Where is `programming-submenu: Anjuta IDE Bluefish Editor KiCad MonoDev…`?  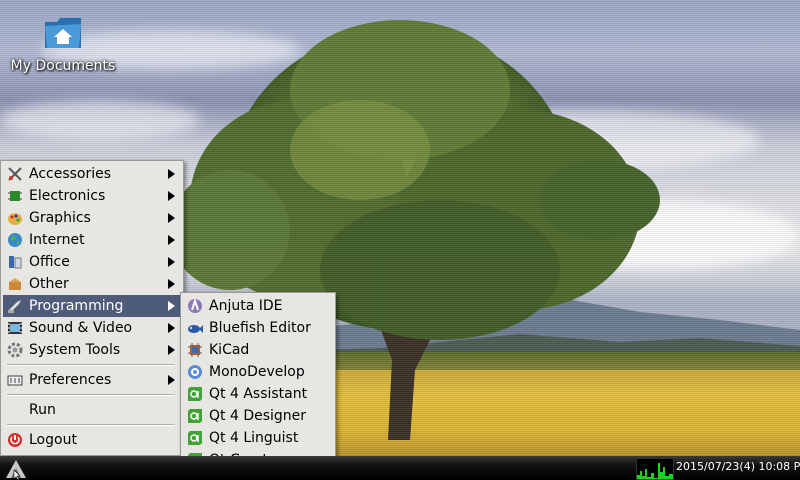
programming-submenu: Anjuta IDE Bluefish Editor KiCad MonoDev… is located at coordinates (258, 384).